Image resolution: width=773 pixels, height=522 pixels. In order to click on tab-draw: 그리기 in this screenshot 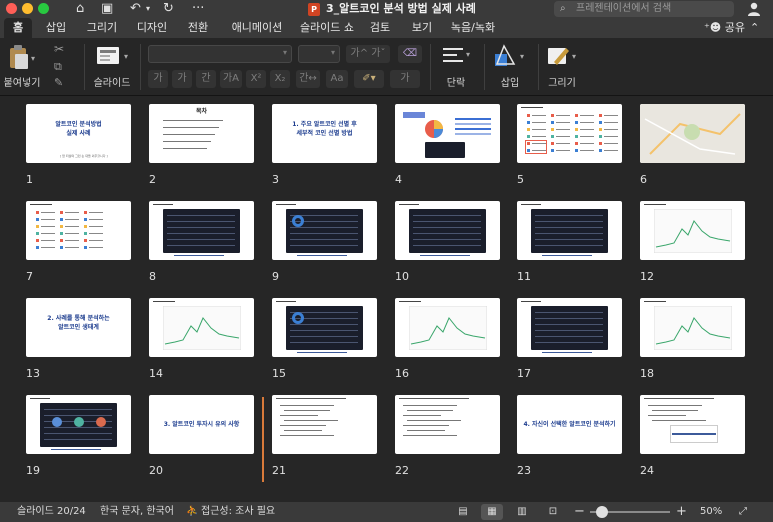, I will do `click(102, 28)`.